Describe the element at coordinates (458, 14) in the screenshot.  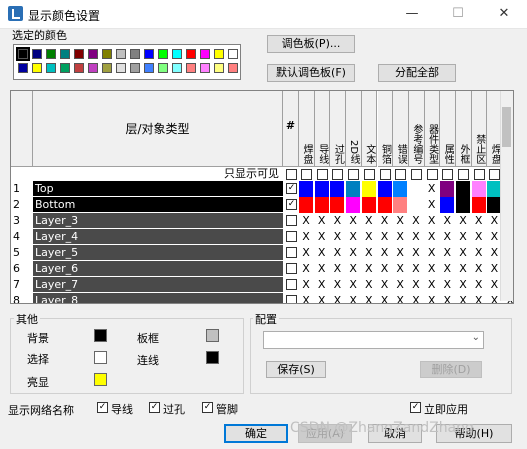
I see `maximize-button: ☐` at that location.